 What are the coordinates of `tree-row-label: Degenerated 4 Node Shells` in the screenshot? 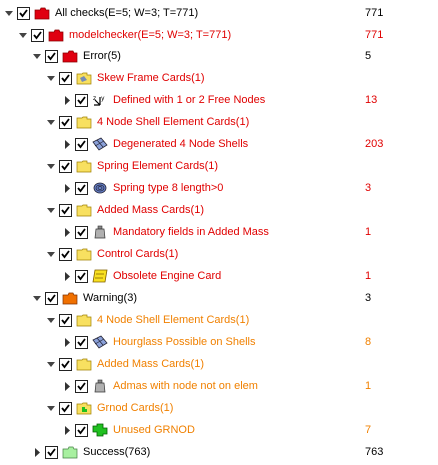 It's located at (181, 144).